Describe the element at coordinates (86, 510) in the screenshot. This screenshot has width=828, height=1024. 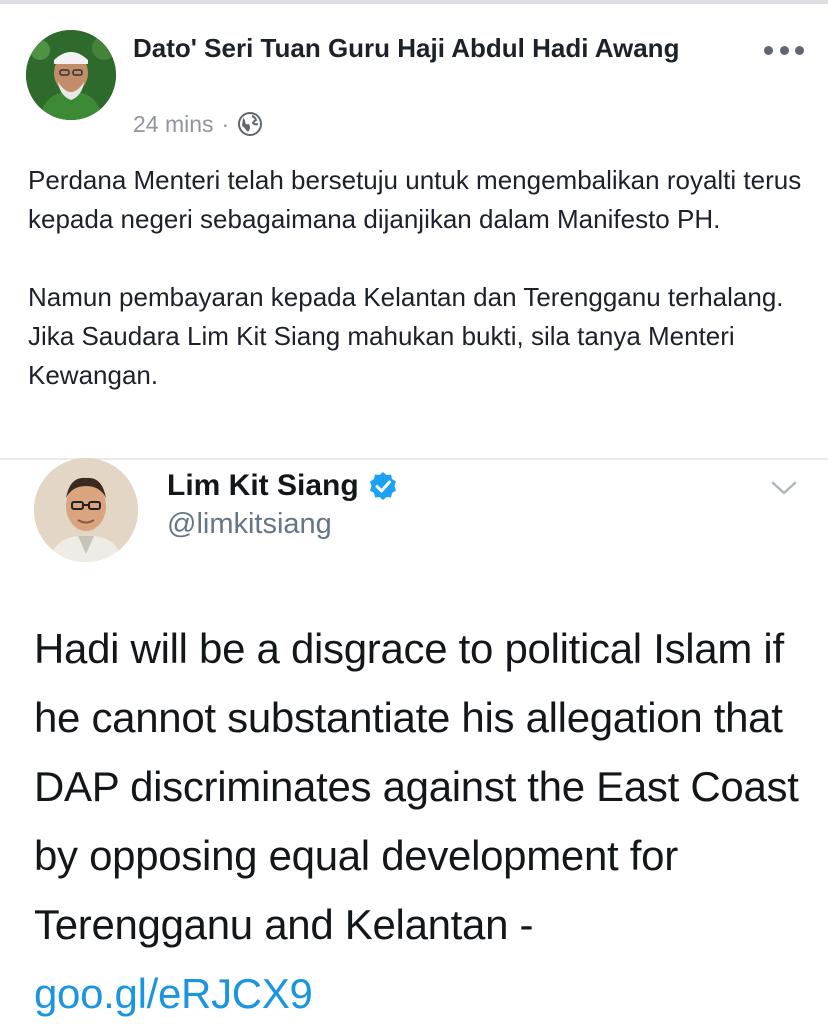
I see `tweet-author-avatar` at that location.